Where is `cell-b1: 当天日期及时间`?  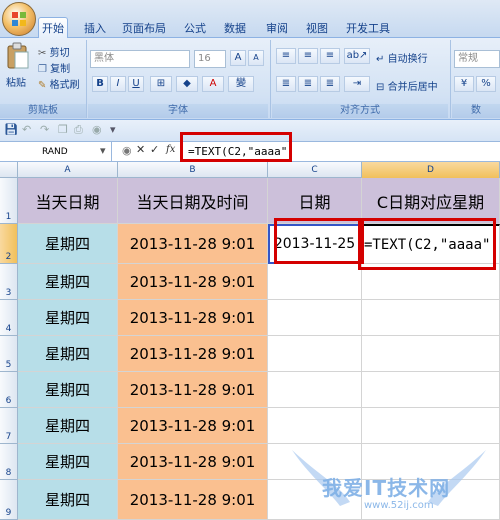 cell-b1: 当天日期及时间 is located at coordinates (193, 201).